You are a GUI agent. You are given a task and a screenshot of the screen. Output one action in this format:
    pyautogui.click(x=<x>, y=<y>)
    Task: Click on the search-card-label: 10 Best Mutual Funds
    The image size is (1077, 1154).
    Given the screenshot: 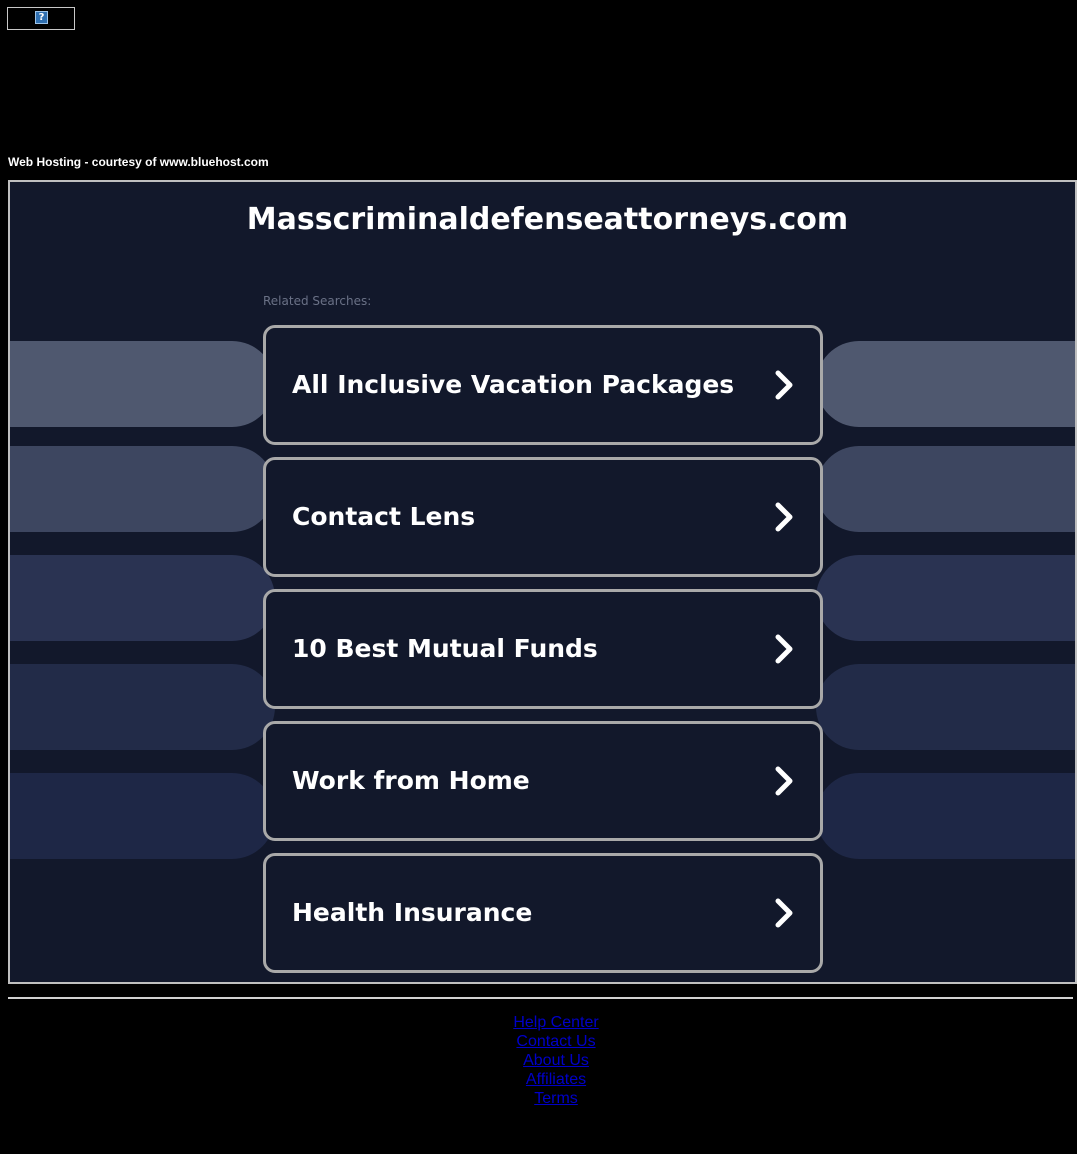 What is the action you would take?
    pyautogui.click(x=445, y=648)
    